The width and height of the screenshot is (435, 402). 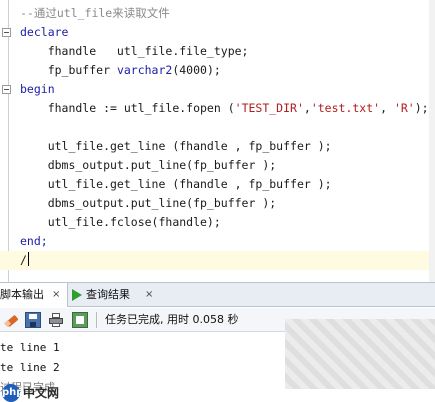 I want to click on code-line: fhandle utl_file.file_type;, so click(x=217, y=51).